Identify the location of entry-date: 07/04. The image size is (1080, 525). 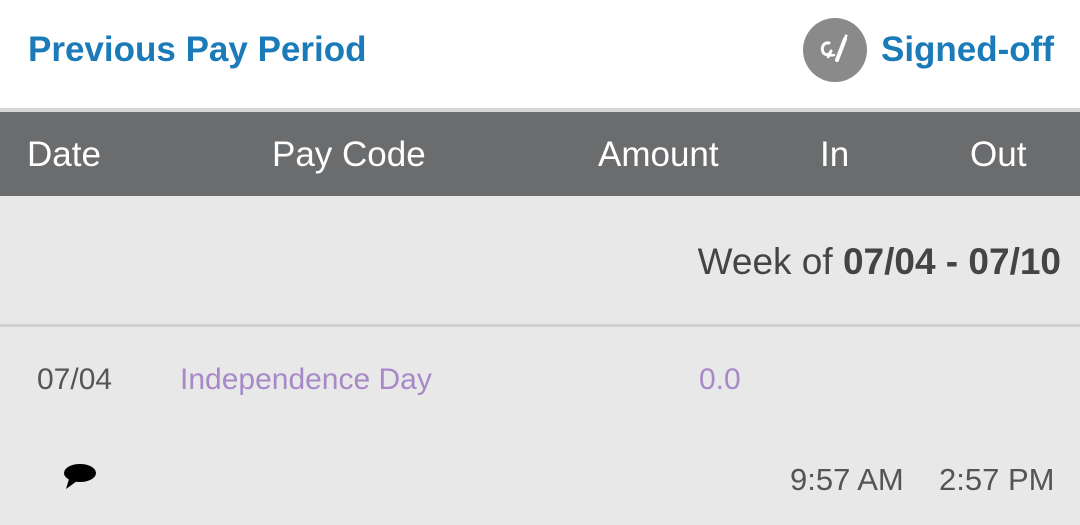
(75, 379).